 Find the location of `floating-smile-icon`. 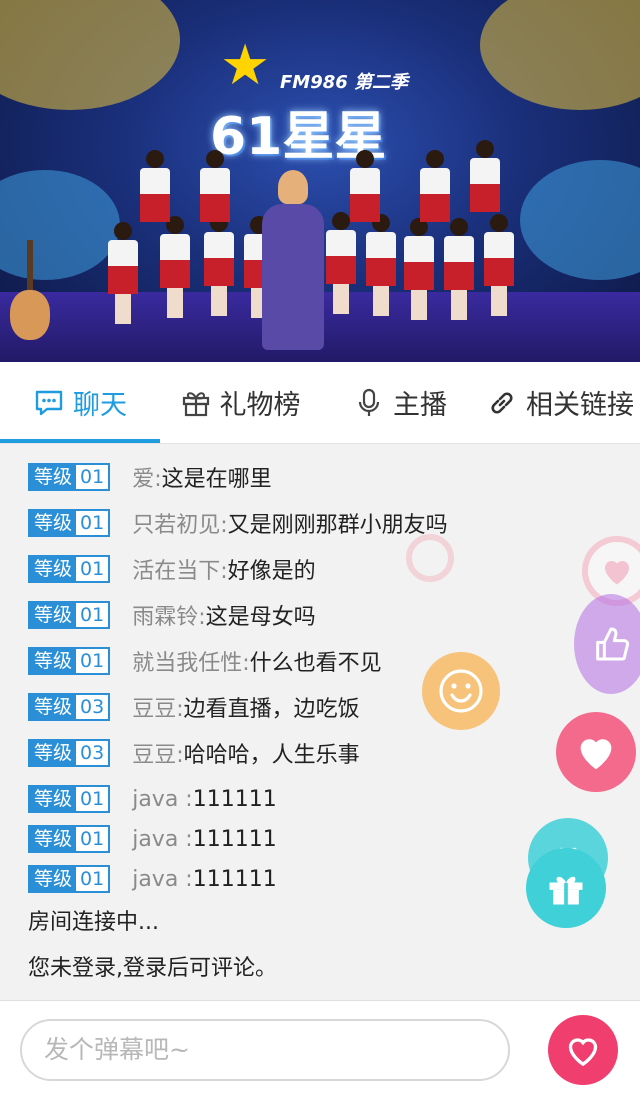

floating-smile-icon is located at coordinates (461, 691).